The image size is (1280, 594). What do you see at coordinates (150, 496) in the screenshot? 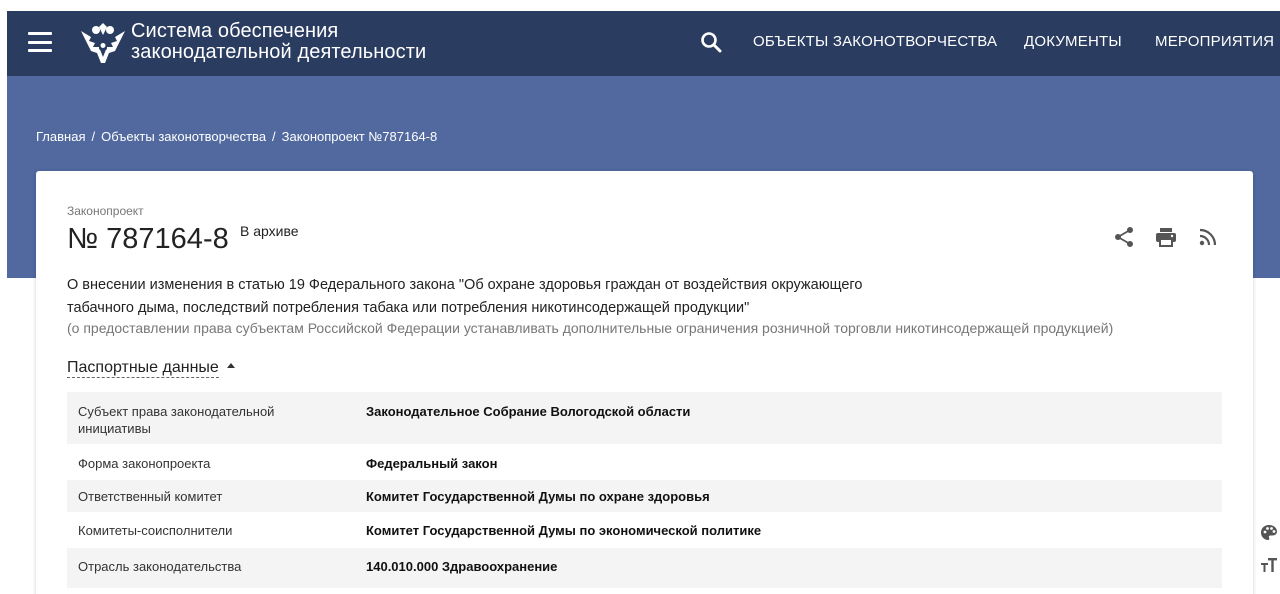
I see `row-key: Ответственный комитет` at bounding box center [150, 496].